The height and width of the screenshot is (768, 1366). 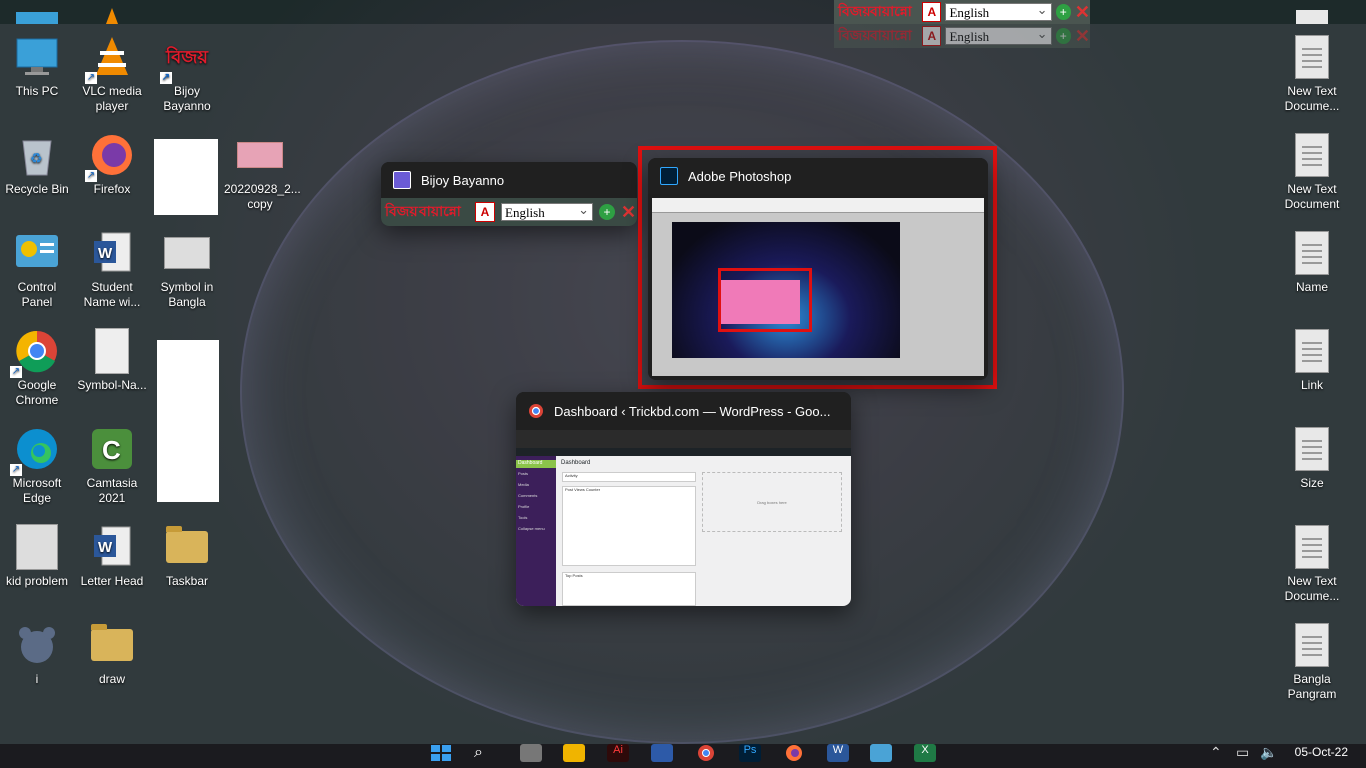 I want to click on desktop-icon-microsoft-edge: Microsoft Edge, so click(x=37, y=466).